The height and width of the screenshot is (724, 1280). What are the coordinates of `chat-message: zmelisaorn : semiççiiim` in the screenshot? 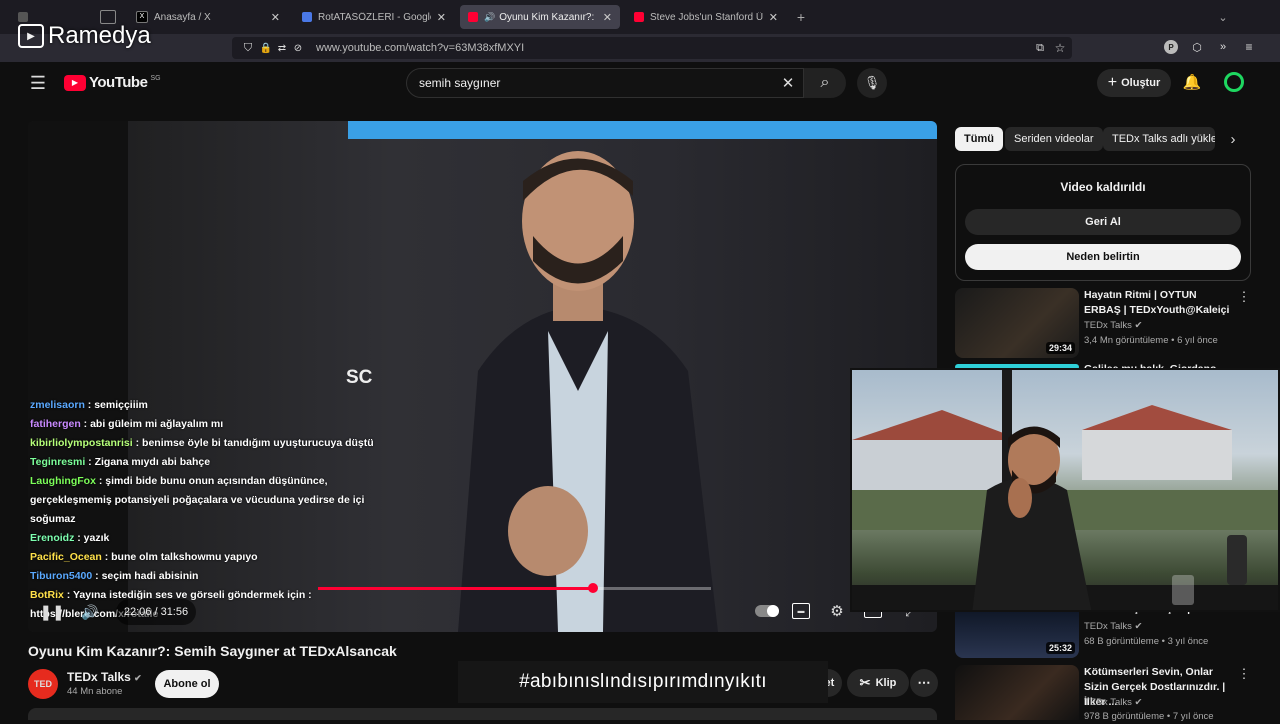 It's located at (205, 405).